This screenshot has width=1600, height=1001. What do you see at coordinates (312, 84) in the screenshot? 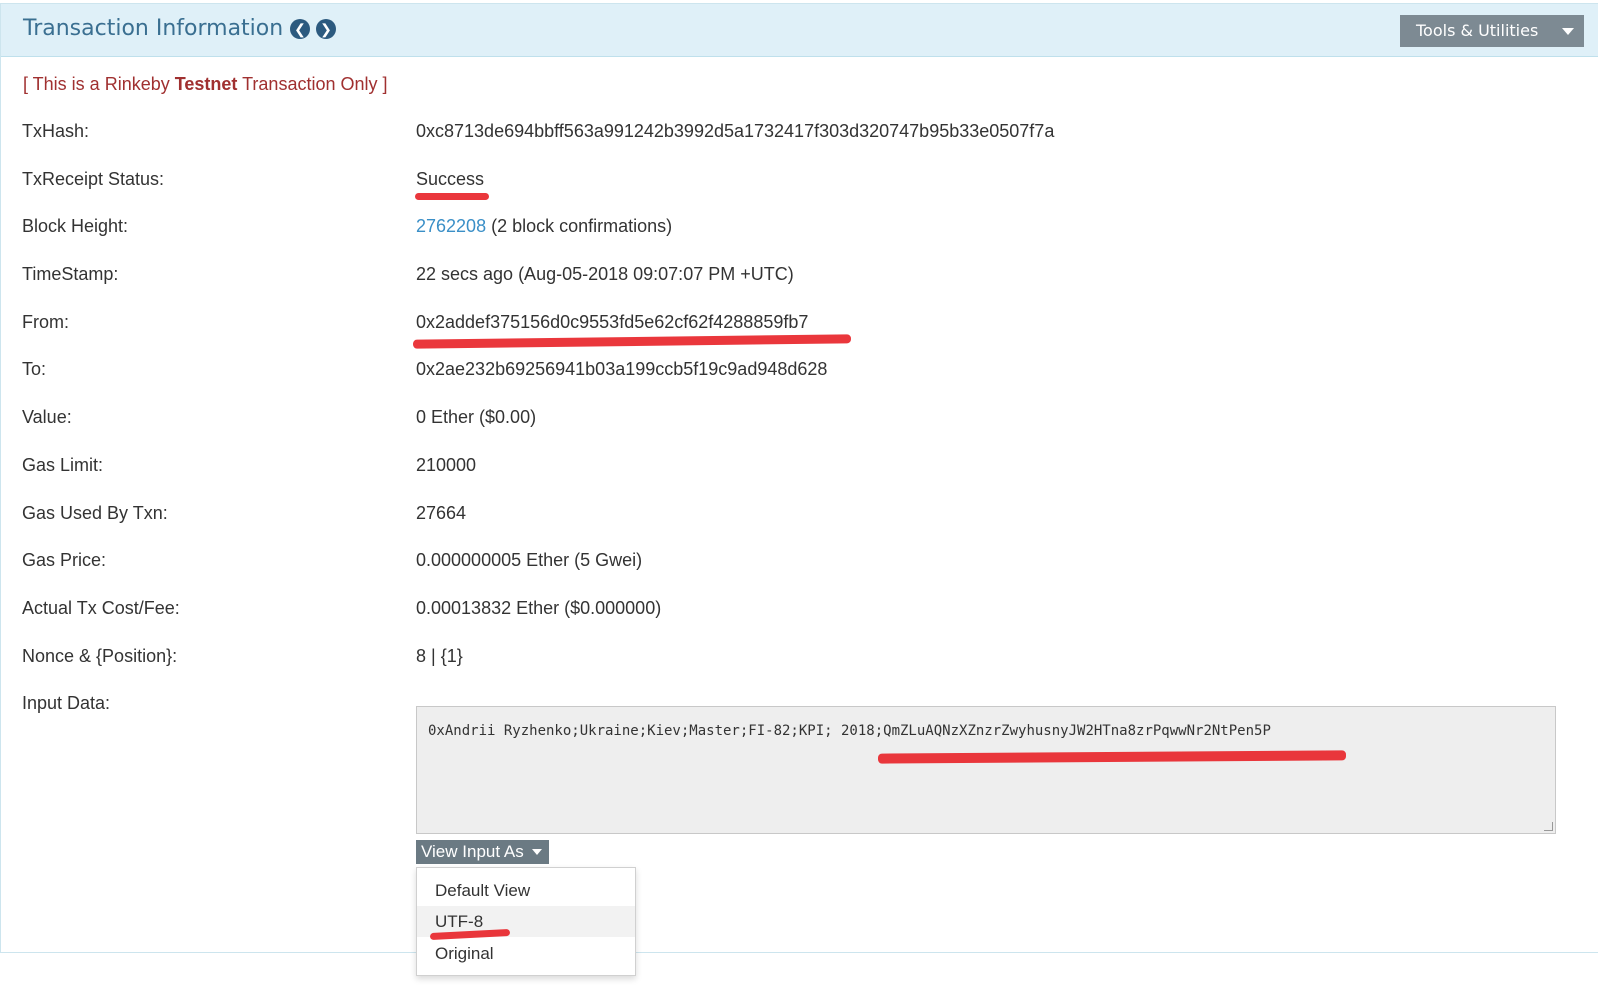
I see `notice-suffix: Transaction Only ]` at bounding box center [312, 84].